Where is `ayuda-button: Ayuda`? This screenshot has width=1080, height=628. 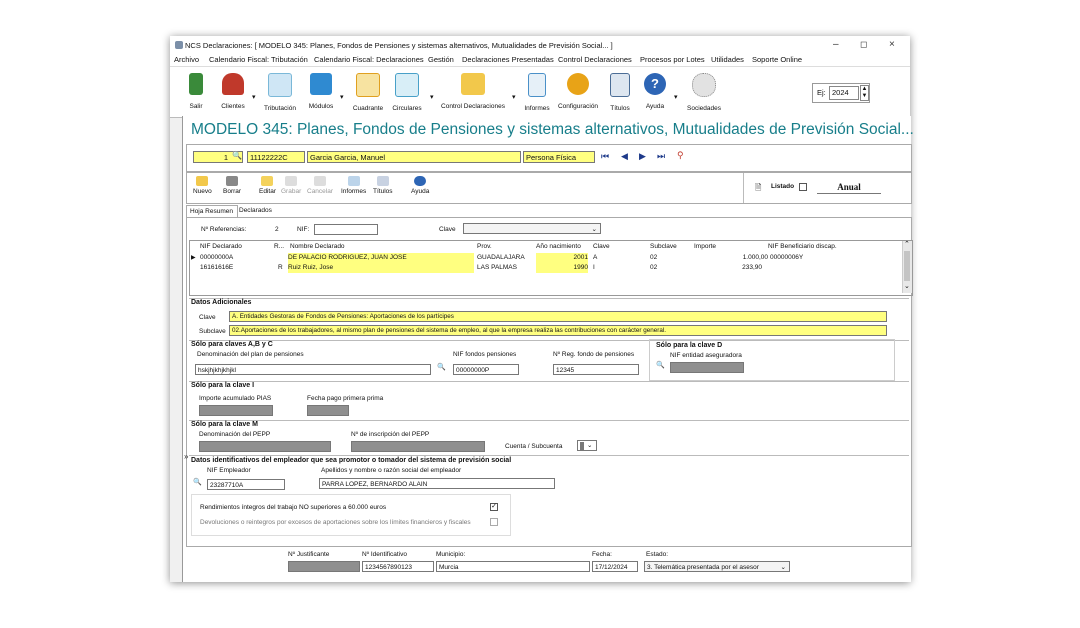
ayuda-button: Ayuda is located at coordinates (420, 185).